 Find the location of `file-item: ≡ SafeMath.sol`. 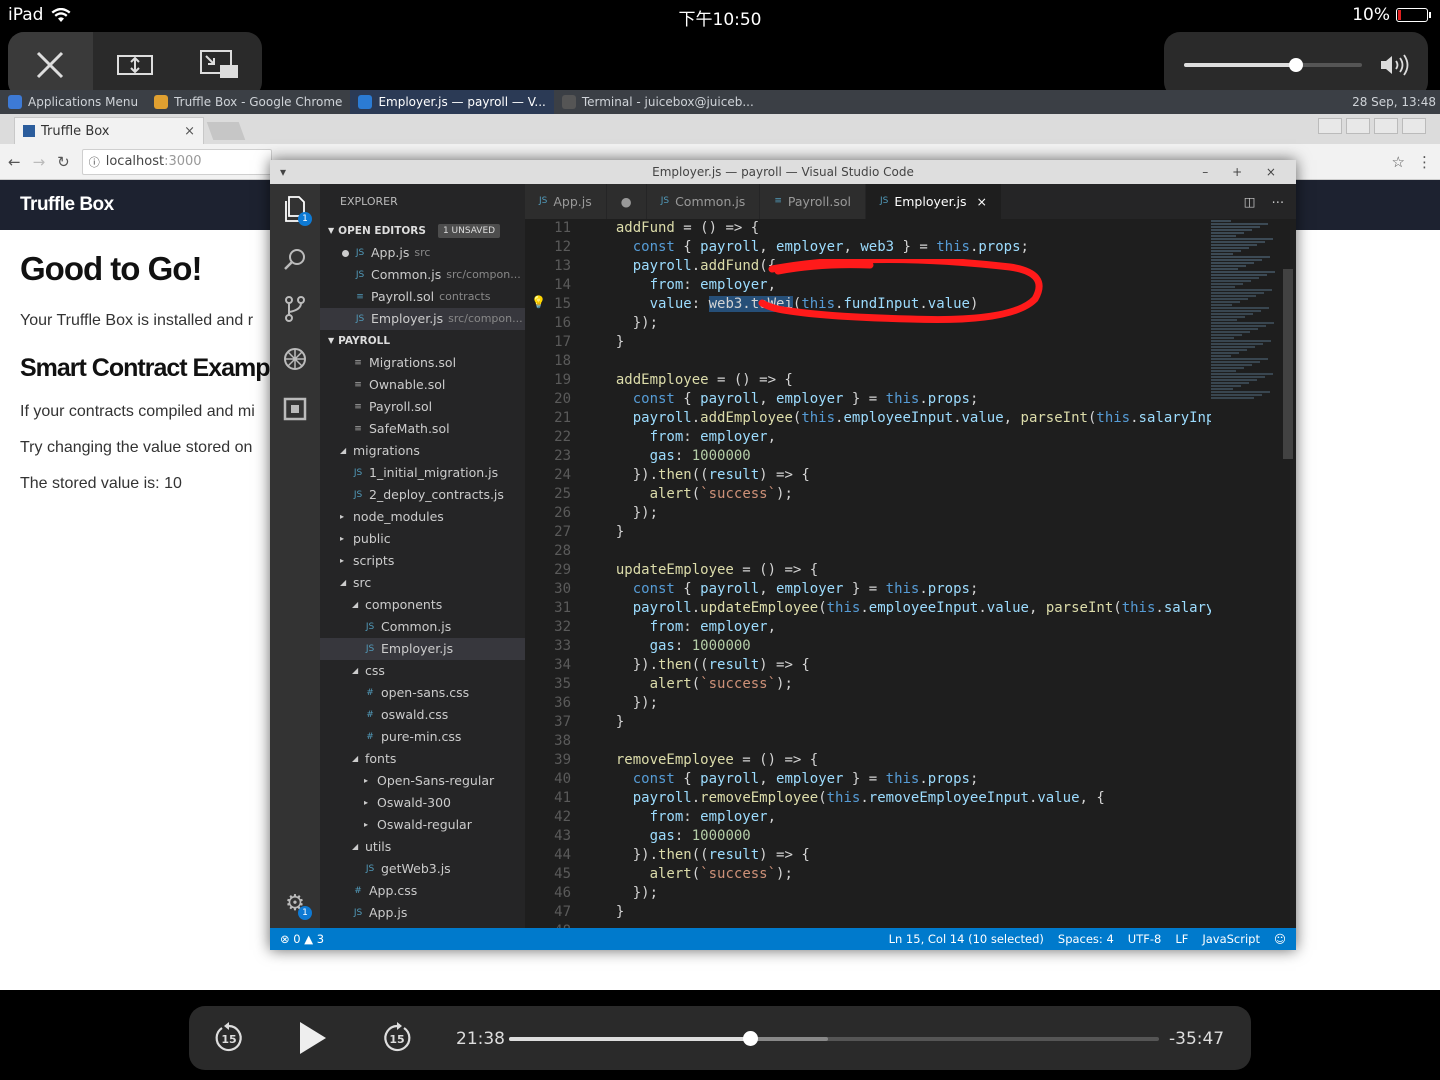

file-item: ≡ SafeMath.sol is located at coordinates (422, 429).